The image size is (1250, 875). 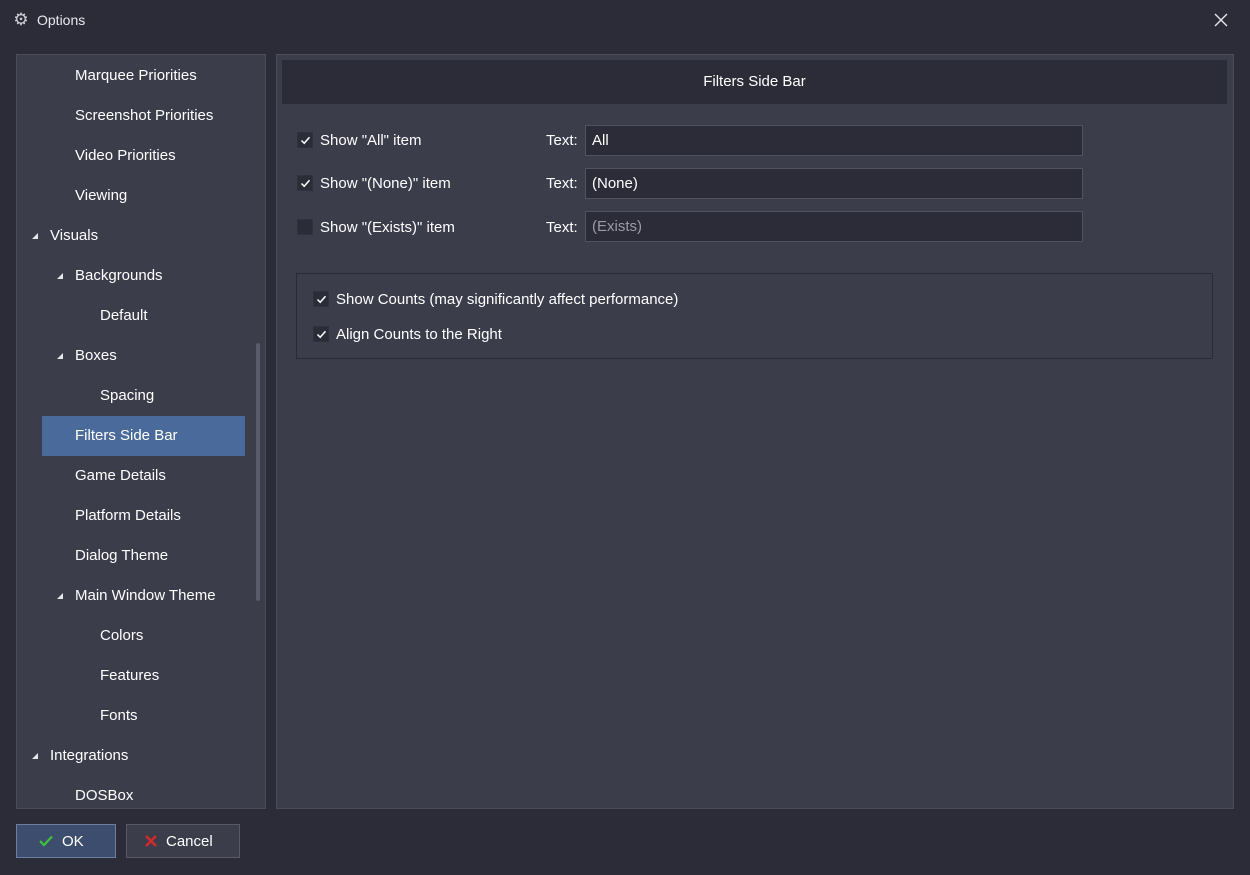 What do you see at coordinates (143, 396) in the screenshot?
I see `tree-item-spacing: Spacing` at bounding box center [143, 396].